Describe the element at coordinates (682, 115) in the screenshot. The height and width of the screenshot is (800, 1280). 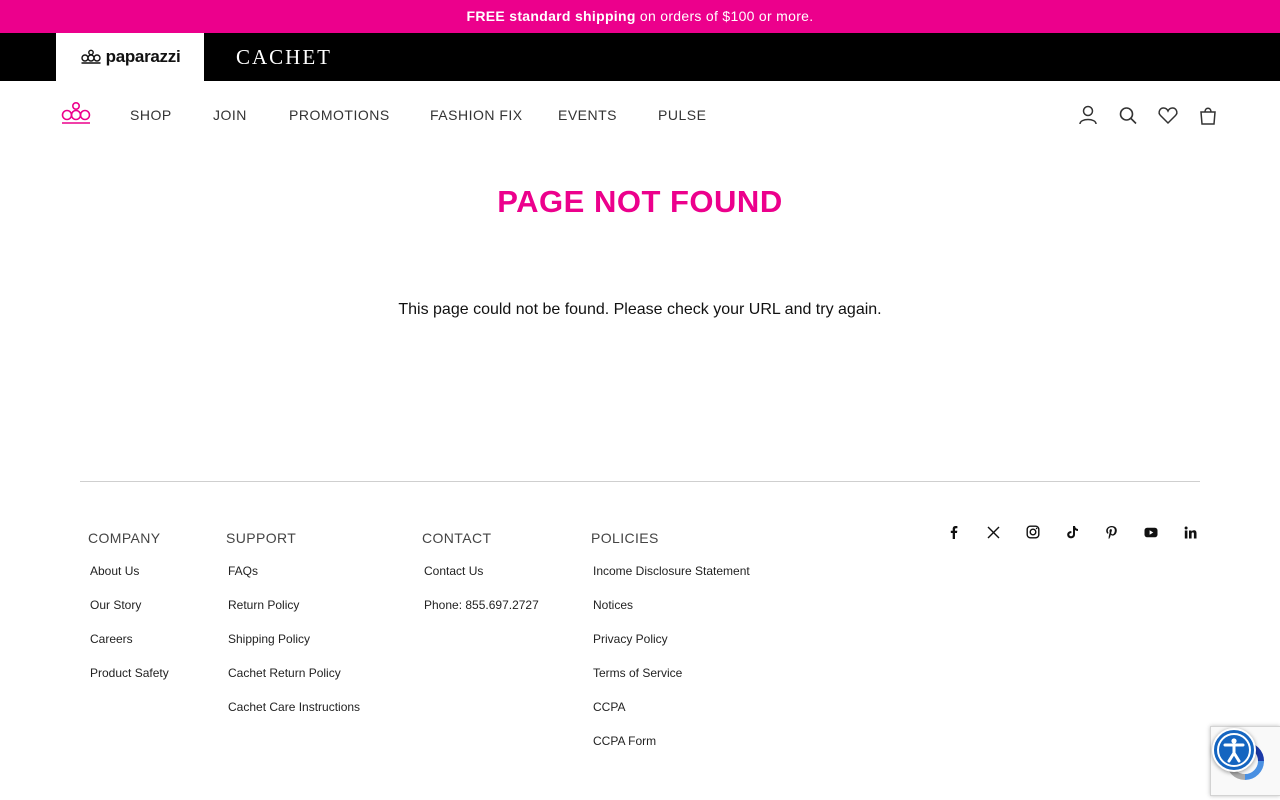
I see `nav-item-pulse: PULSE` at that location.